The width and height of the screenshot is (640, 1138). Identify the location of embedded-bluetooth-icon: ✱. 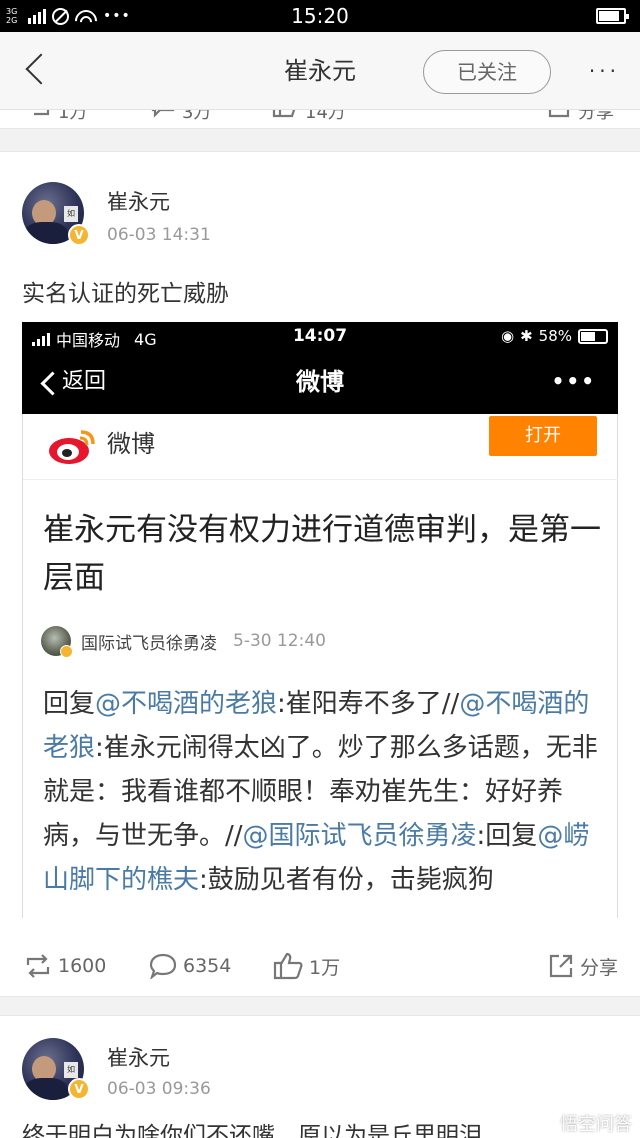
(526, 336).